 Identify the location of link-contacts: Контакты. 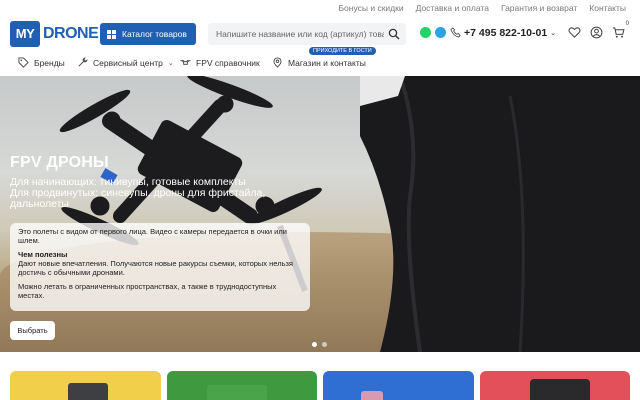
(607, 8).